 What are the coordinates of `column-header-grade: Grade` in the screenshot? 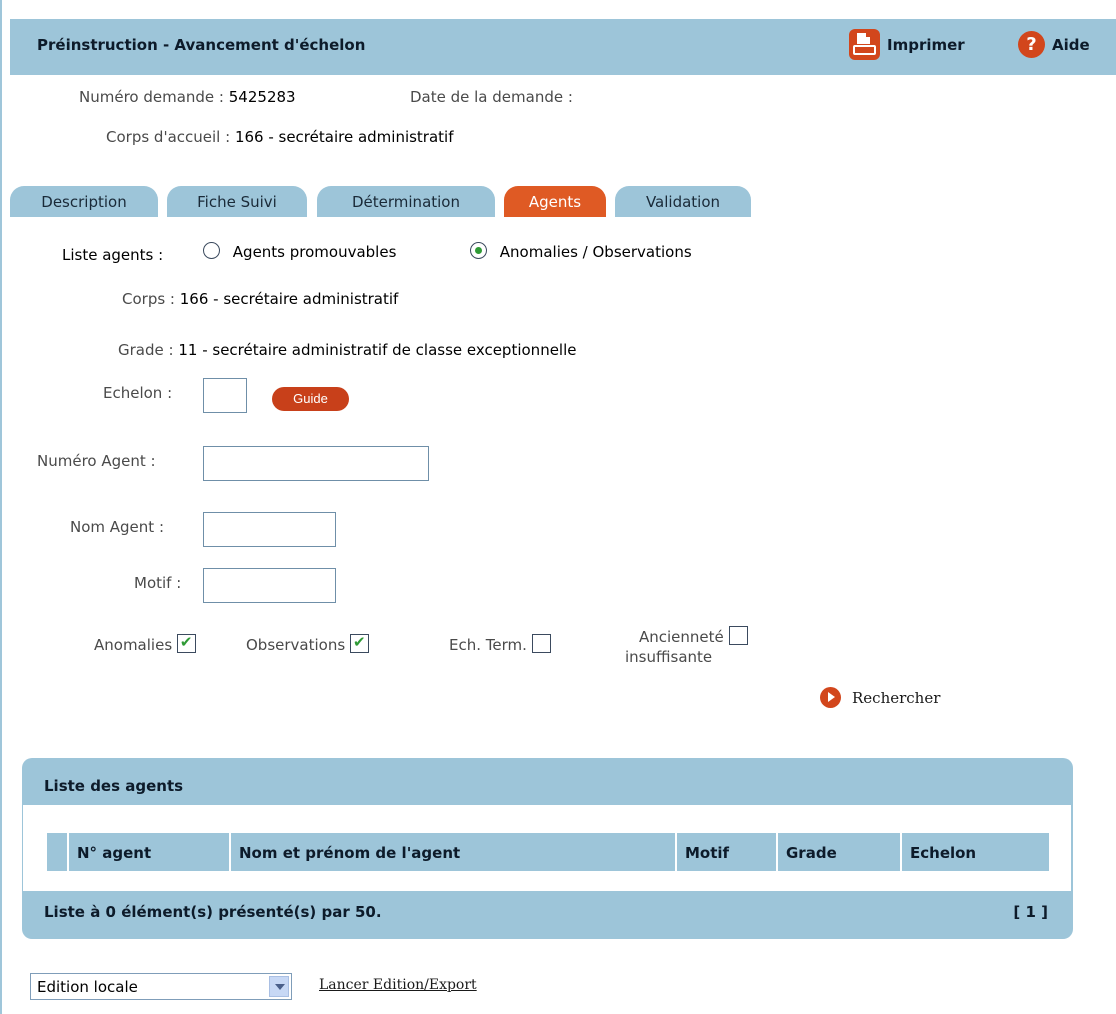 It's located at (840, 852).